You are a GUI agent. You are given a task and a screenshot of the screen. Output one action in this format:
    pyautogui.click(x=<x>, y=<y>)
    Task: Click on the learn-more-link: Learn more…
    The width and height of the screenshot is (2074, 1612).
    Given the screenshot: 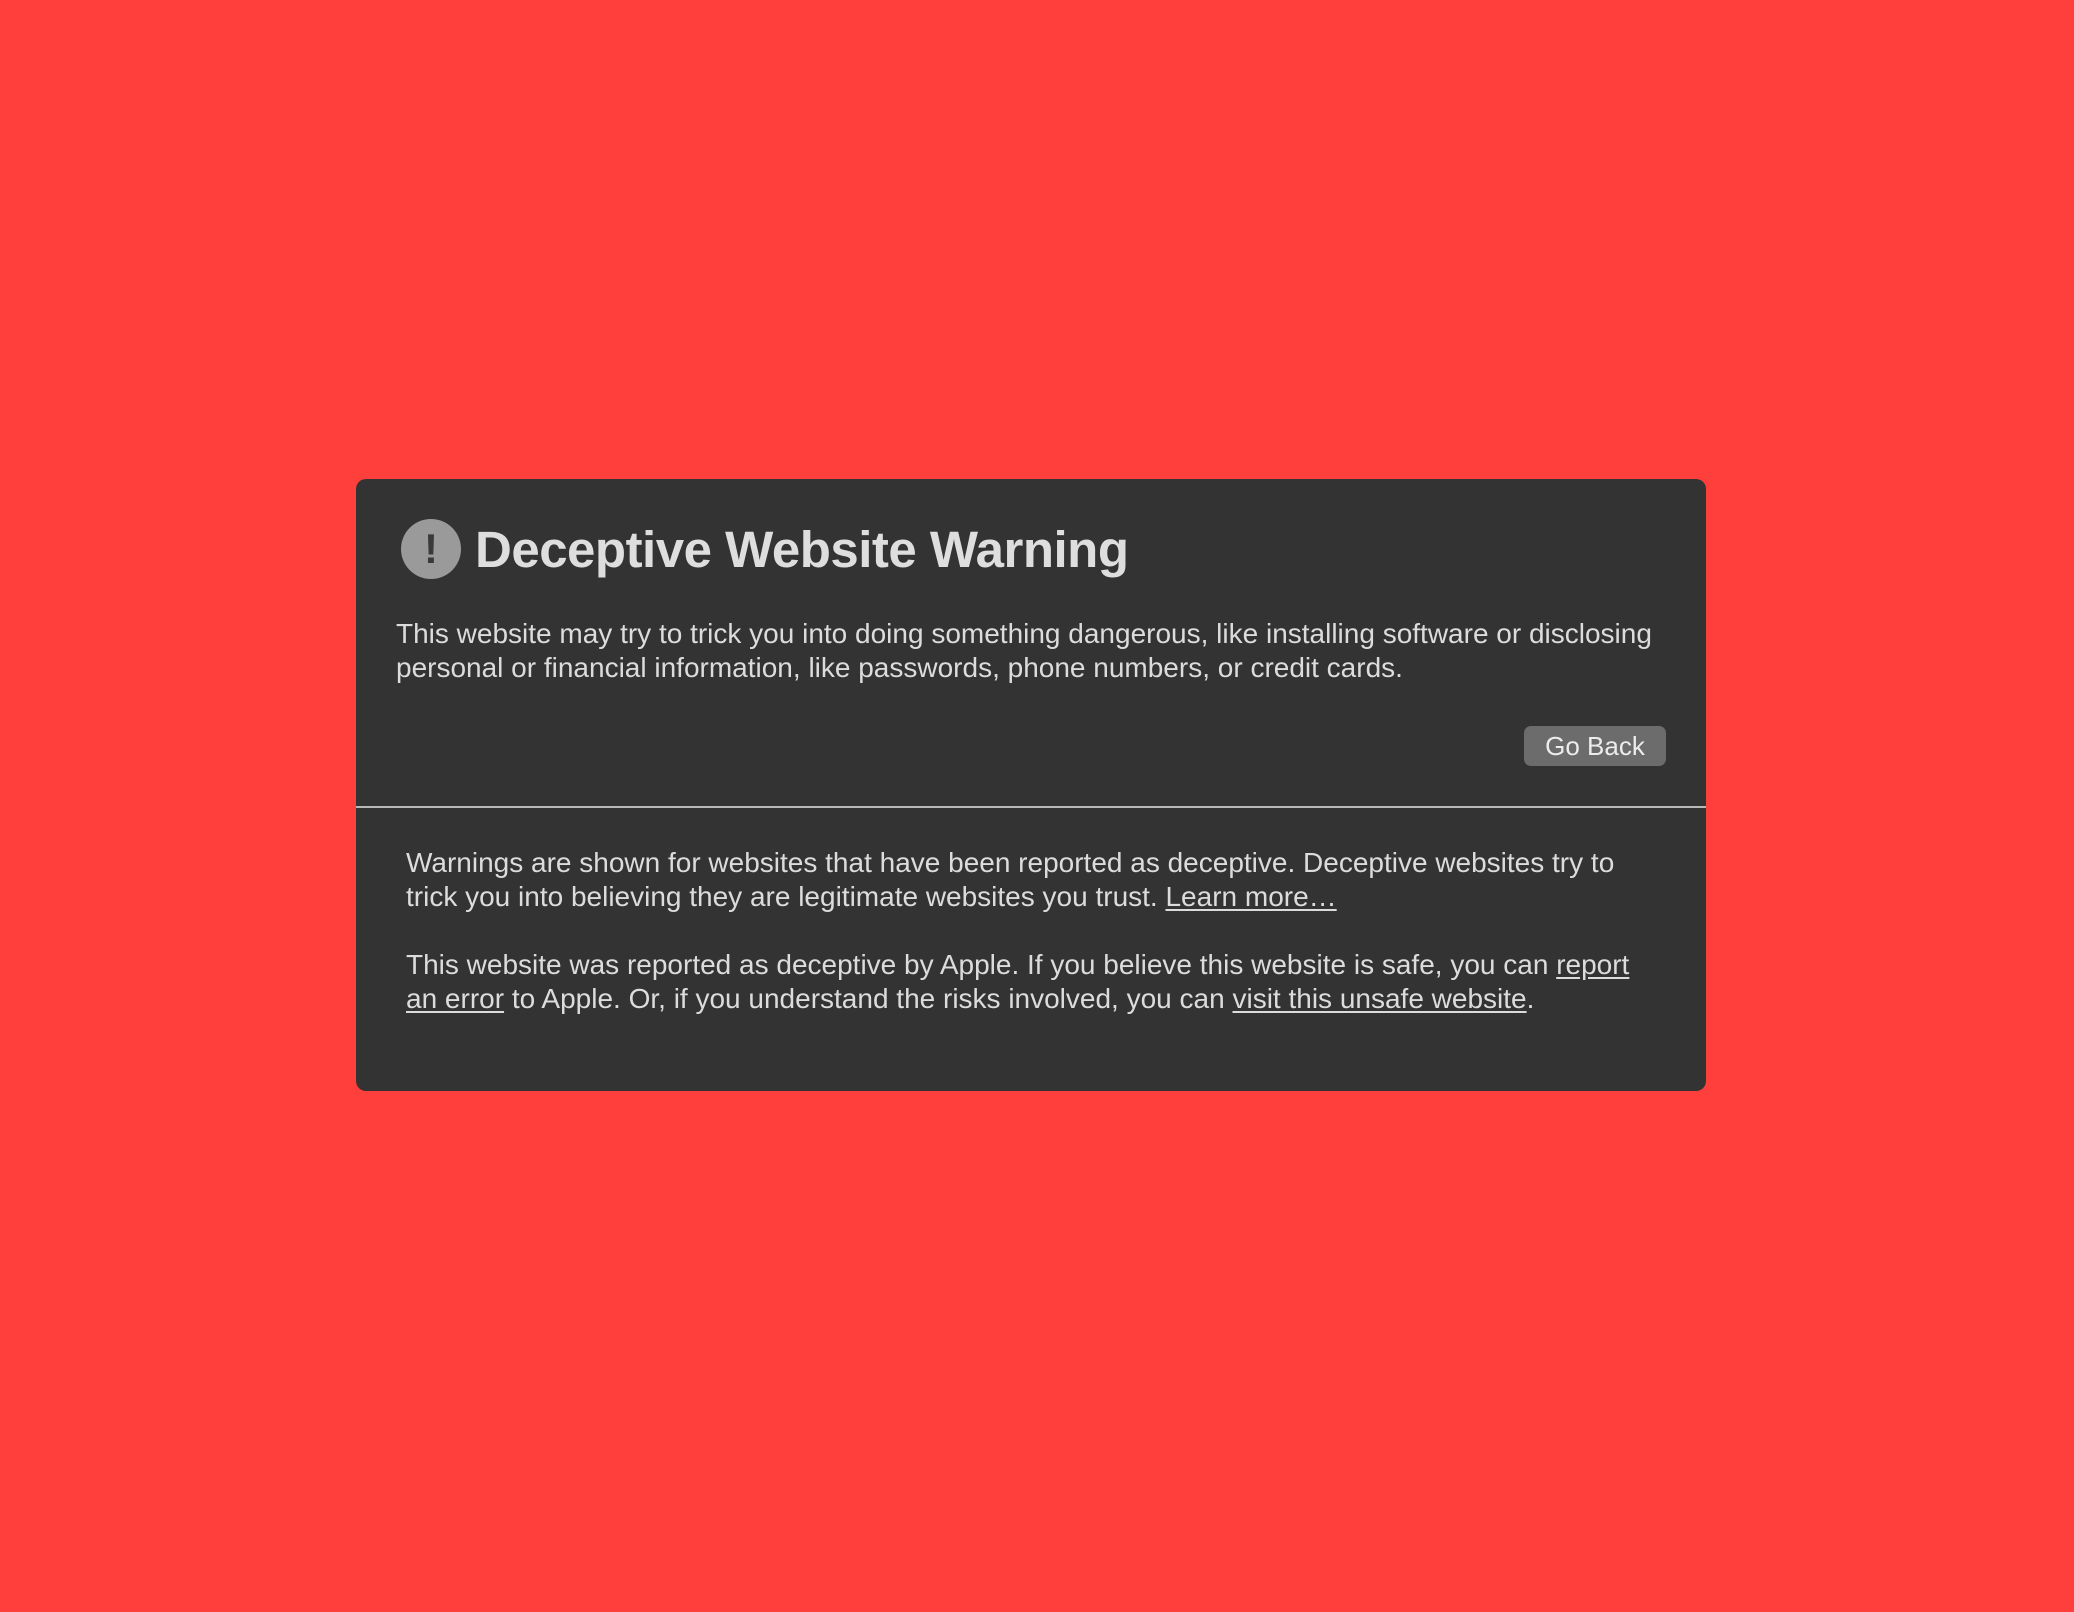 What is the action you would take?
    pyautogui.click(x=1250, y=896)
    